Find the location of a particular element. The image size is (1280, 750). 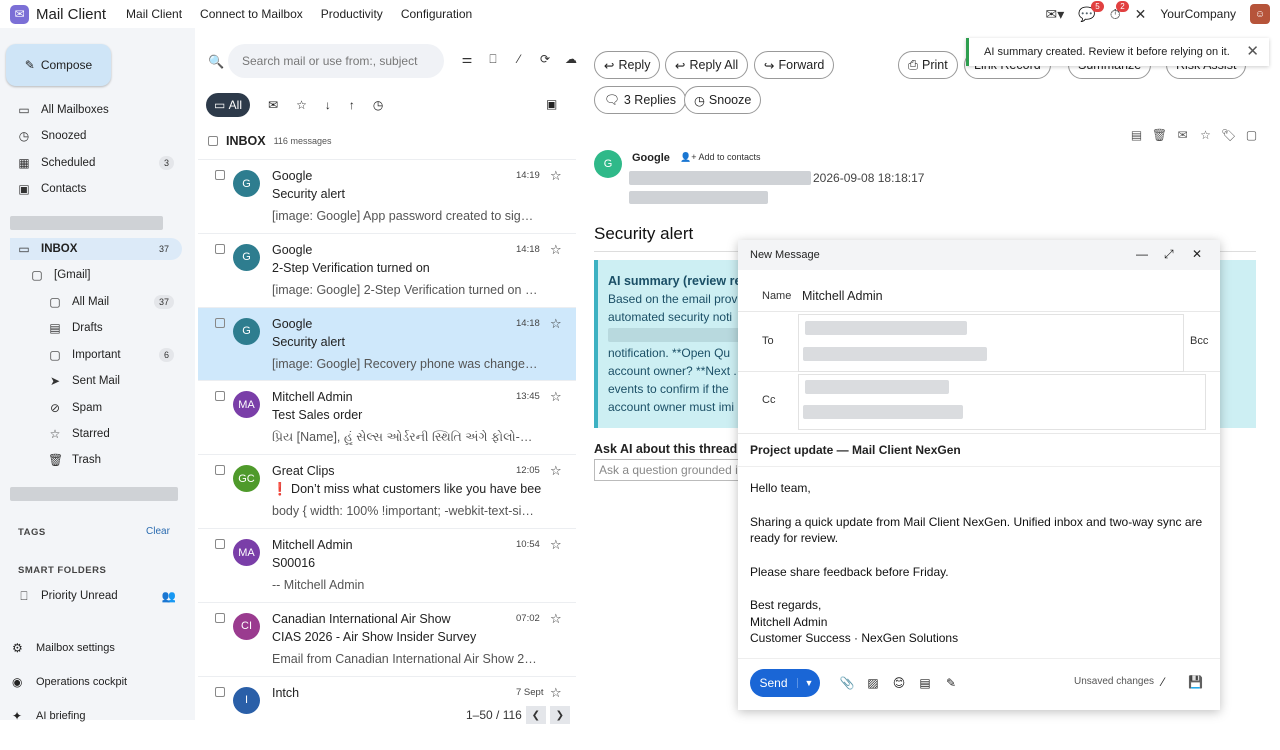

pen-icon: ✎ is located at coordinates (951, 683).